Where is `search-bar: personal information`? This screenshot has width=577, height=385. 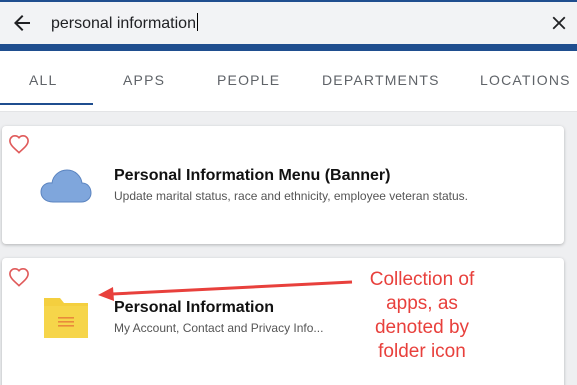 search-bar: personal information is located at coordinates (288, 23).